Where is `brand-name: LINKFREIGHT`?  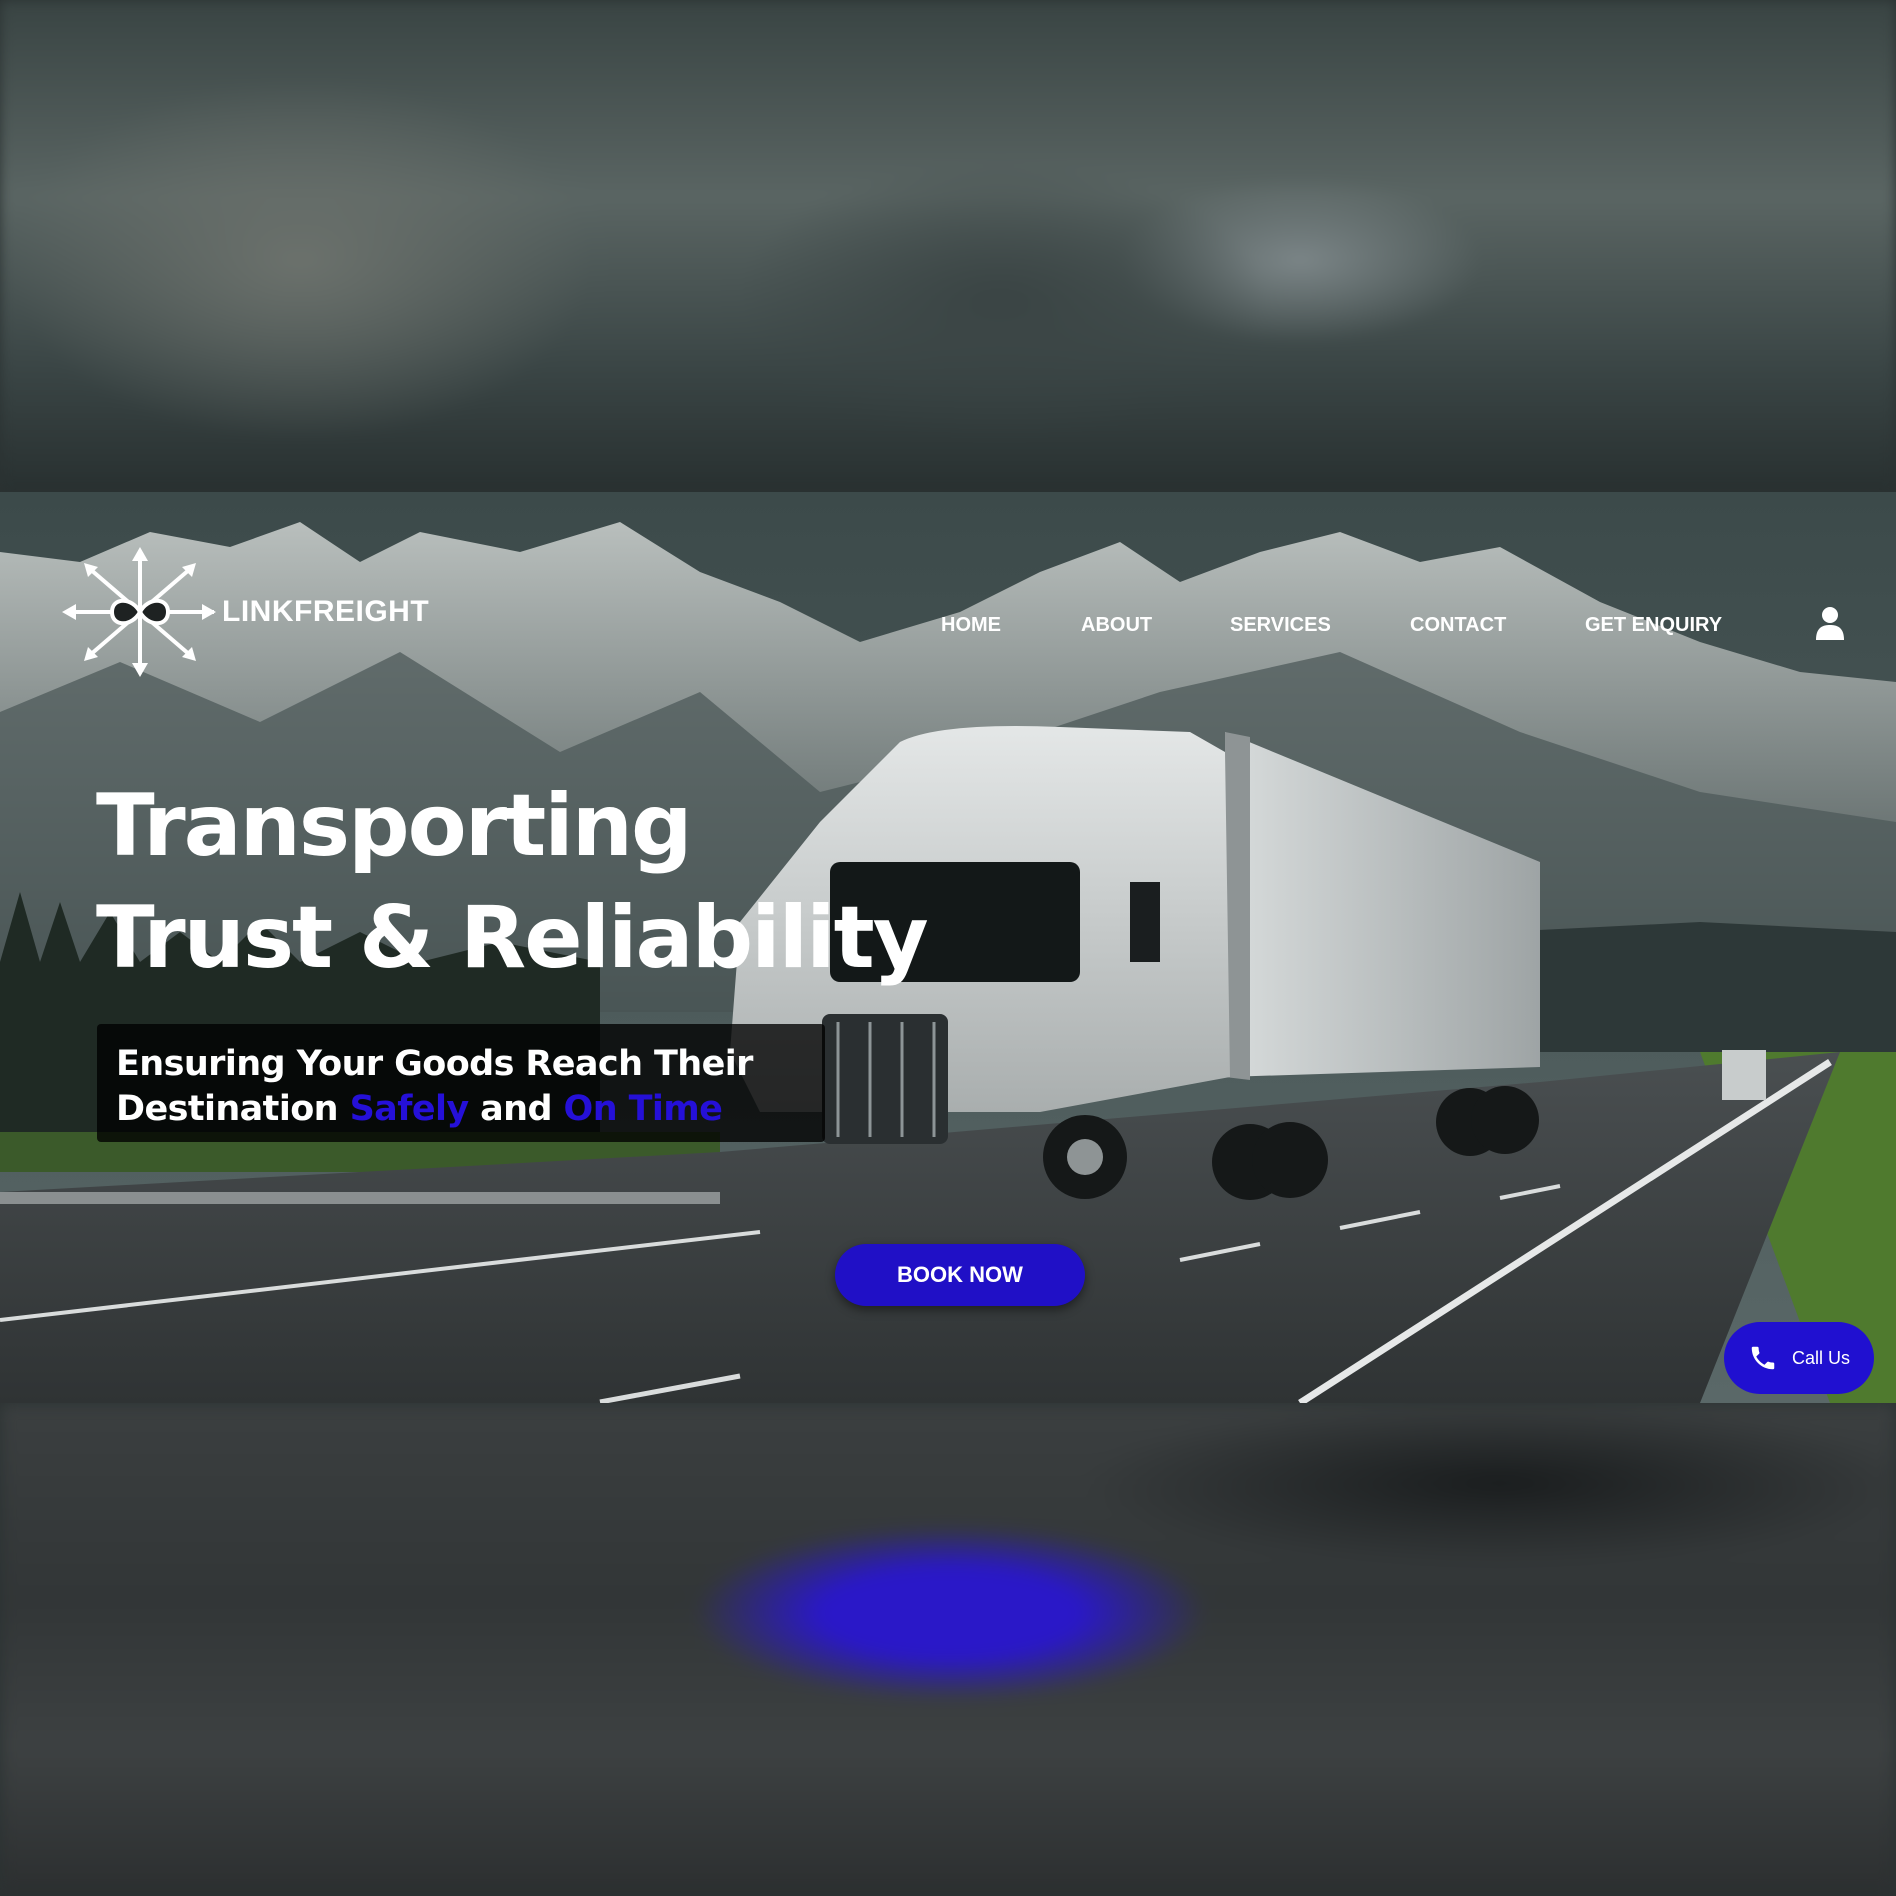 brand-name: LINKFREIGHT is located at coordinates (326, 611).